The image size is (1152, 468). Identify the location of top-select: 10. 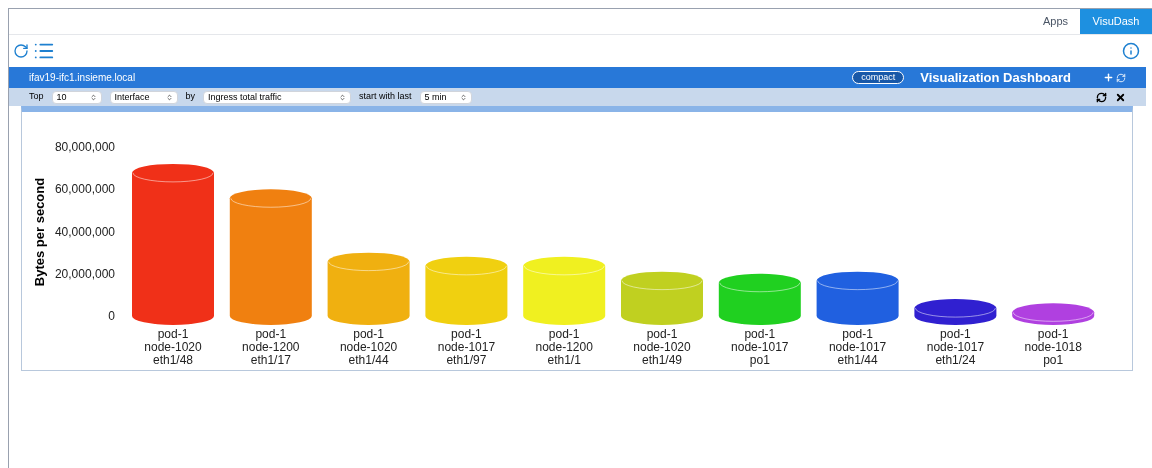
(76, 97).